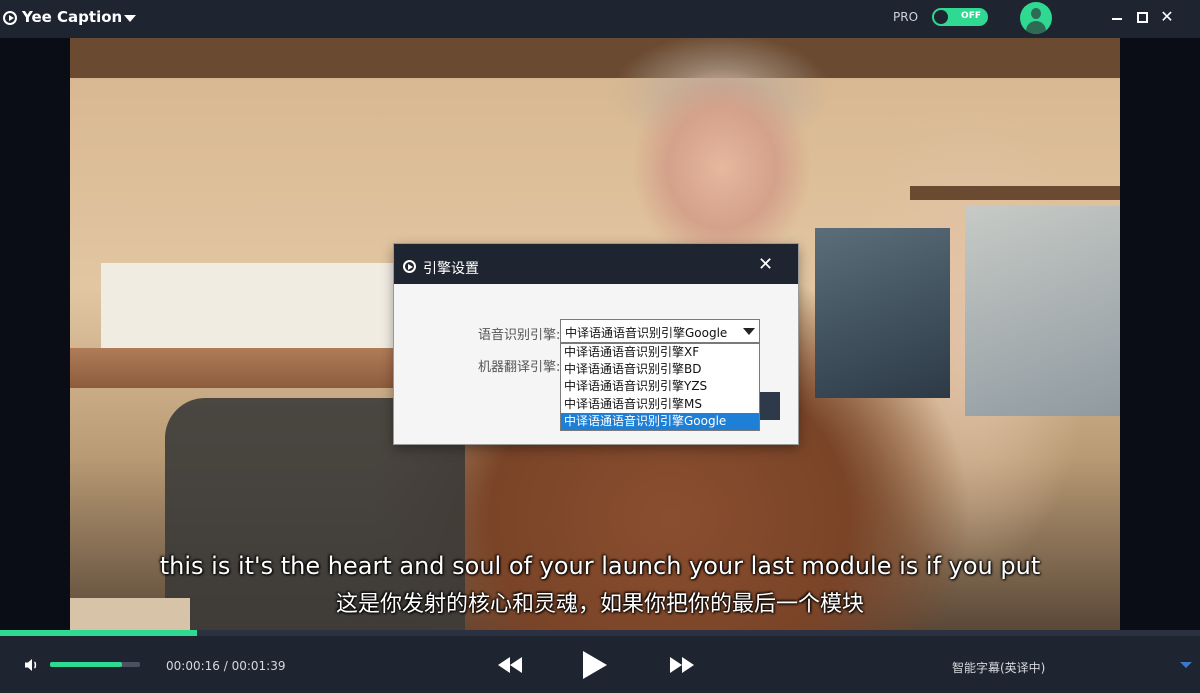 The width and height of the screenshot is (1200, 693). Describe the element at coordinates (86, 664) in the screenshot. I see `volume-fill` at that location.